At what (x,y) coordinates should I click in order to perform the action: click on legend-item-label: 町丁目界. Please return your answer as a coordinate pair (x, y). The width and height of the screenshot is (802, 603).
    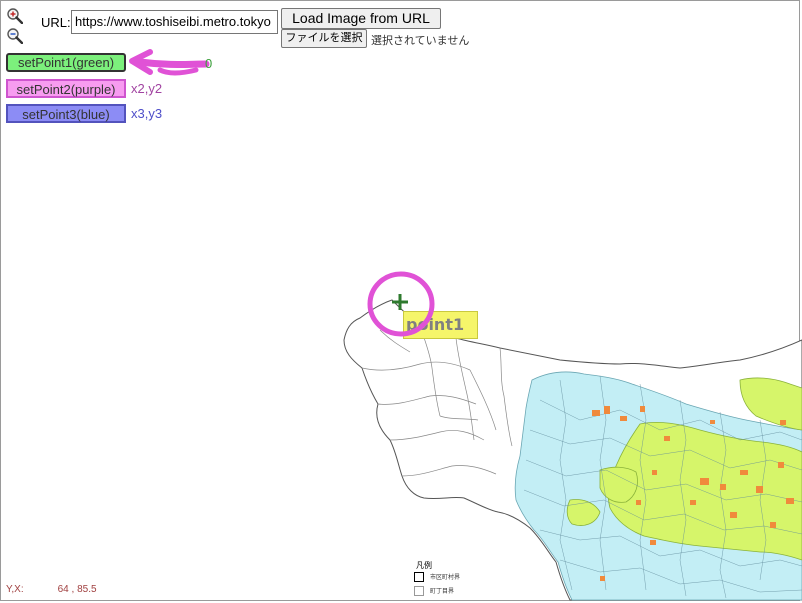
    Looking at the image, I should click on (442, 592).